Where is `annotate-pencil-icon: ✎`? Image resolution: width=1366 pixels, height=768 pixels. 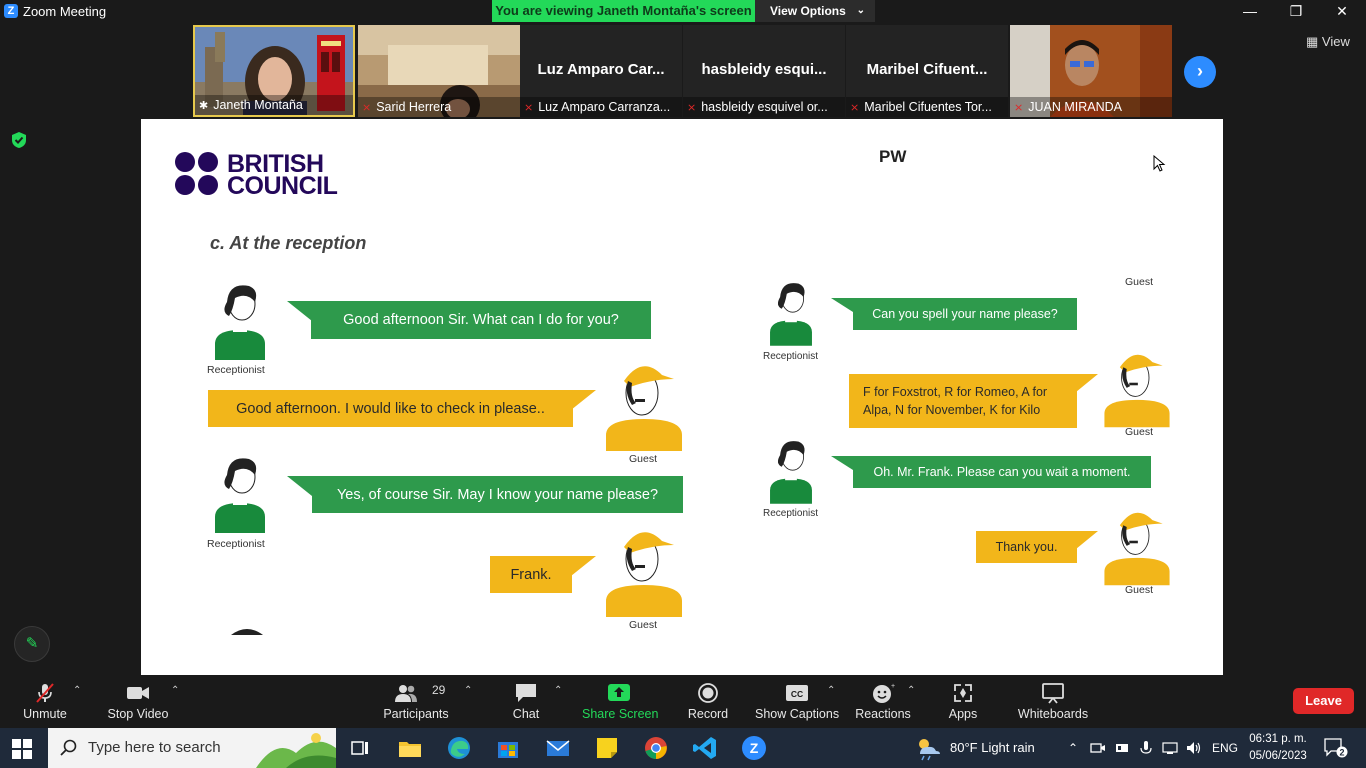 annotate-pencil-icon: ✎ is located at coordinates (32, 644).